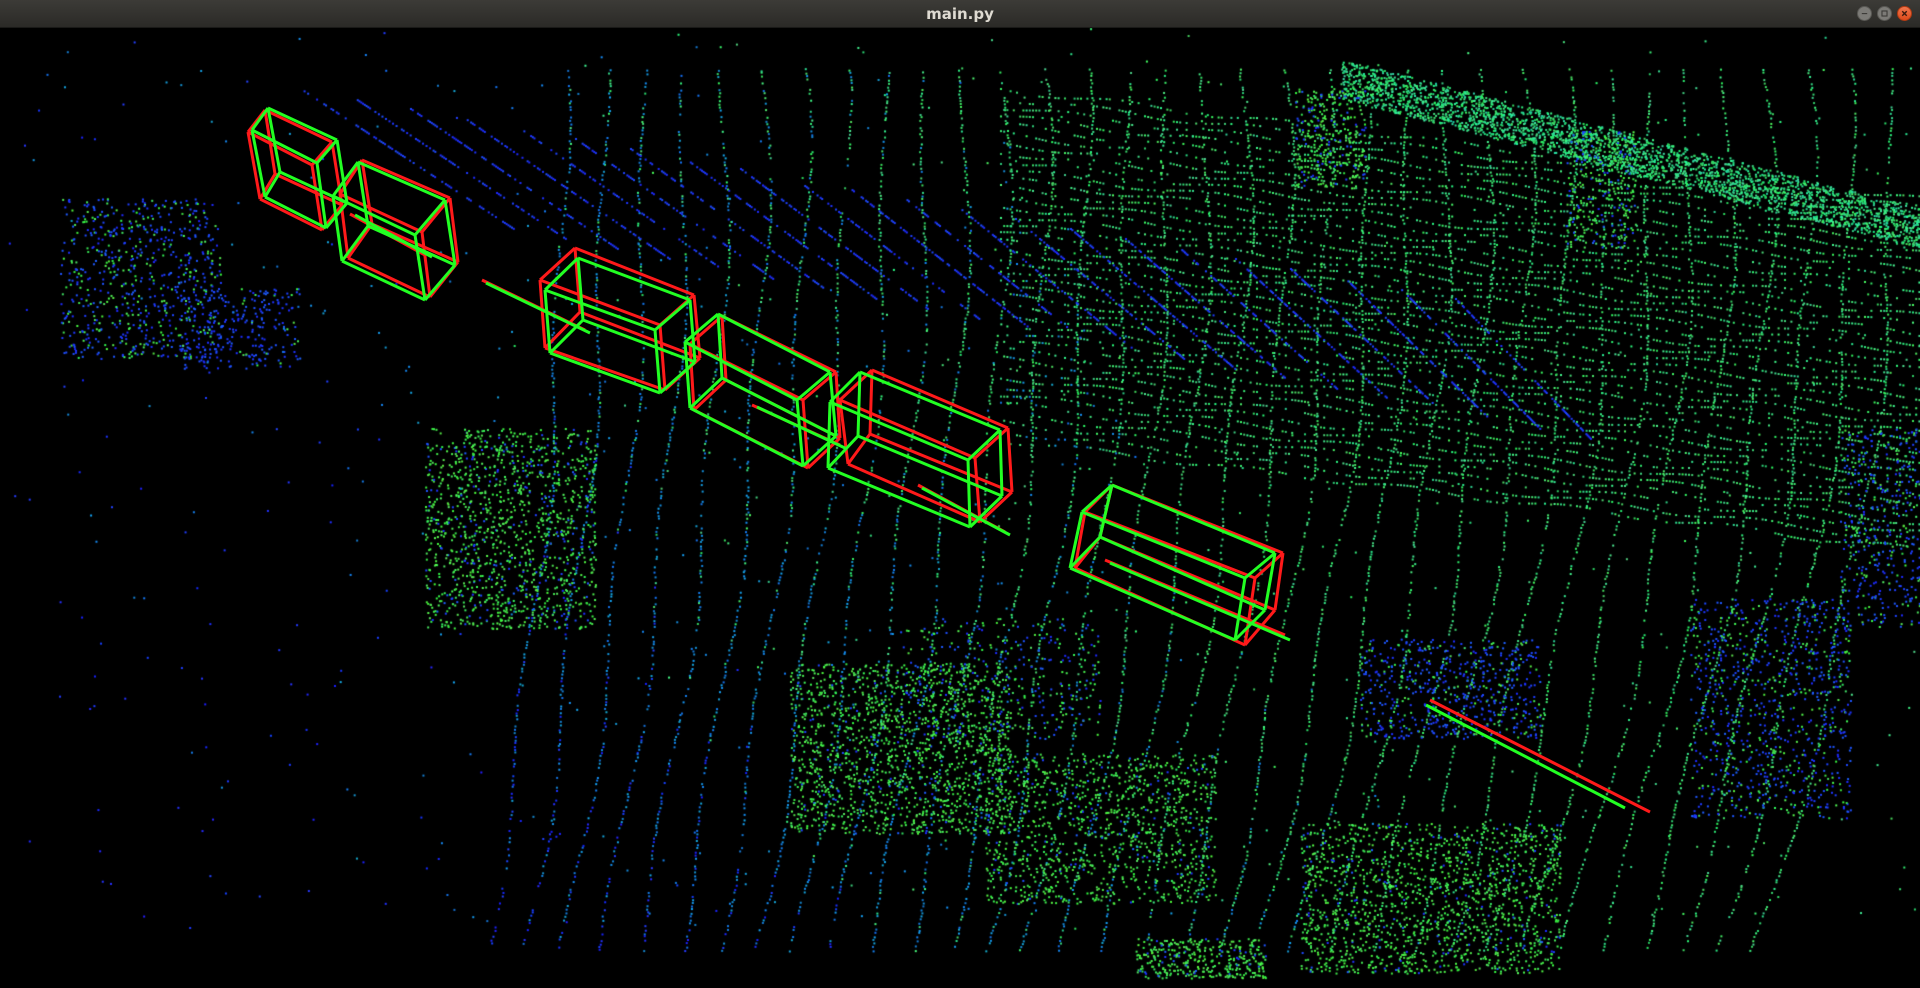 Image resolution: width=1920 pixels, height=988 pixels. I want to click on minimize-button, so click(1864, 13).